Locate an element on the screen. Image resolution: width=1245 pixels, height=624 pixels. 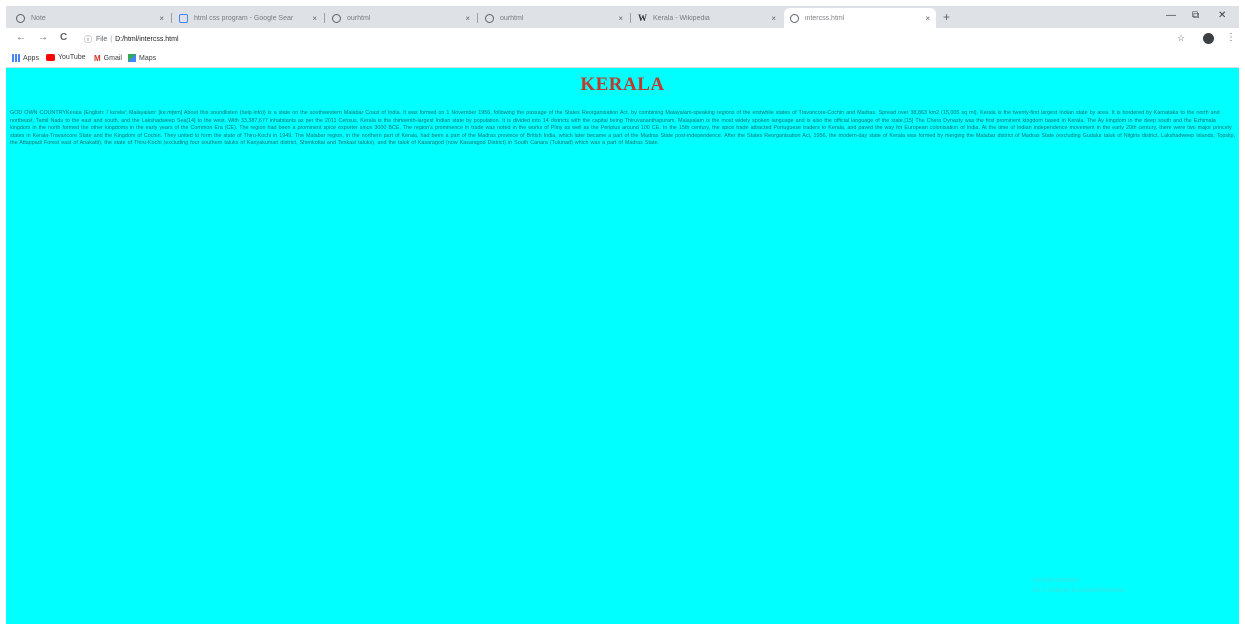
tab-google-search: html css program - Google Sear × is located at coordinates (248, 18).